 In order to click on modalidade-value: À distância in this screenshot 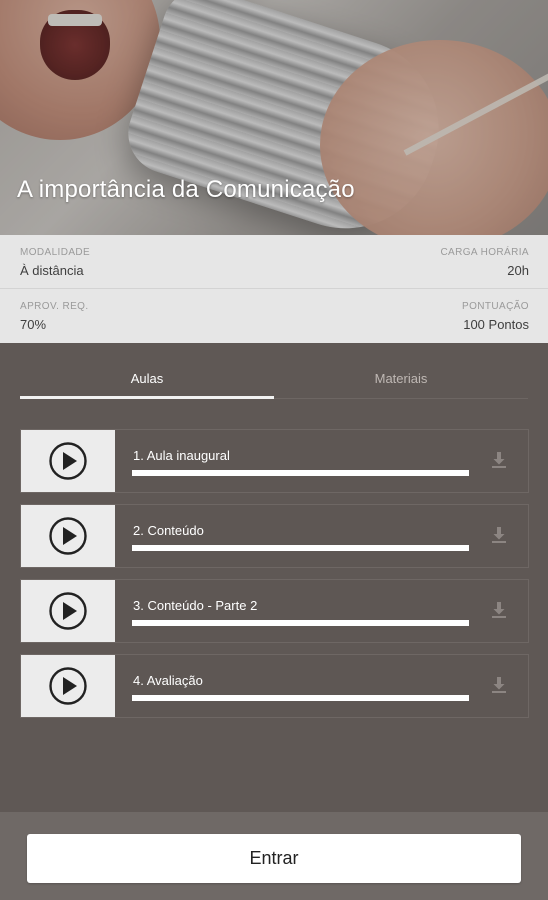, I will do `click(52, 270)`.